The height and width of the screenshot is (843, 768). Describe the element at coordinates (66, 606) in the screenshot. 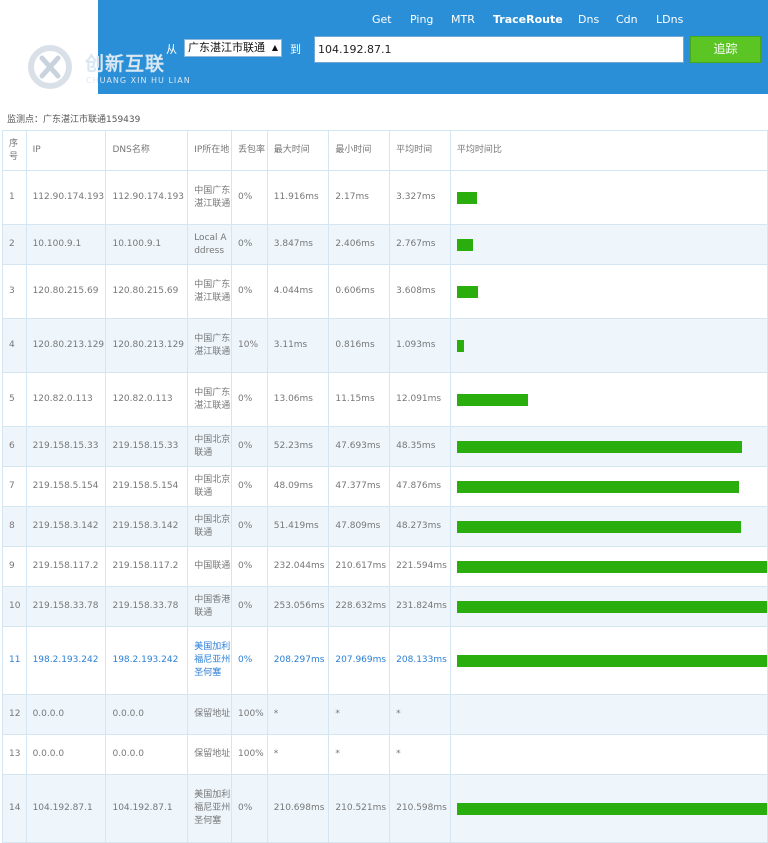

I see `hop-ip: 219.158.33.78` at that location.